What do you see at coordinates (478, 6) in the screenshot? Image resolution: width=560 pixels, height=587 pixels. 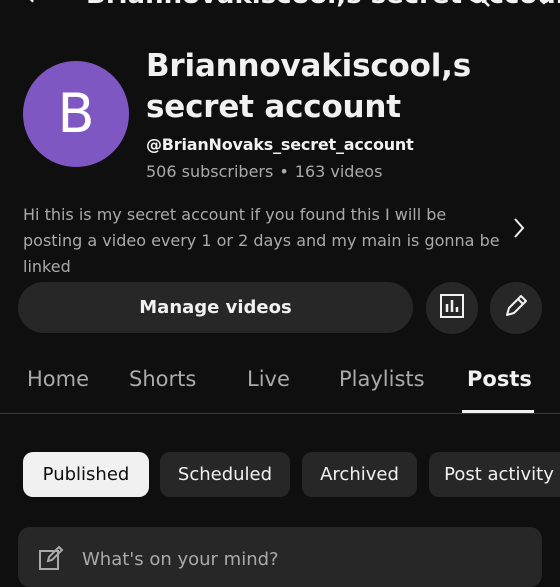 I see `search-icon` at bounding box center [478, 6].